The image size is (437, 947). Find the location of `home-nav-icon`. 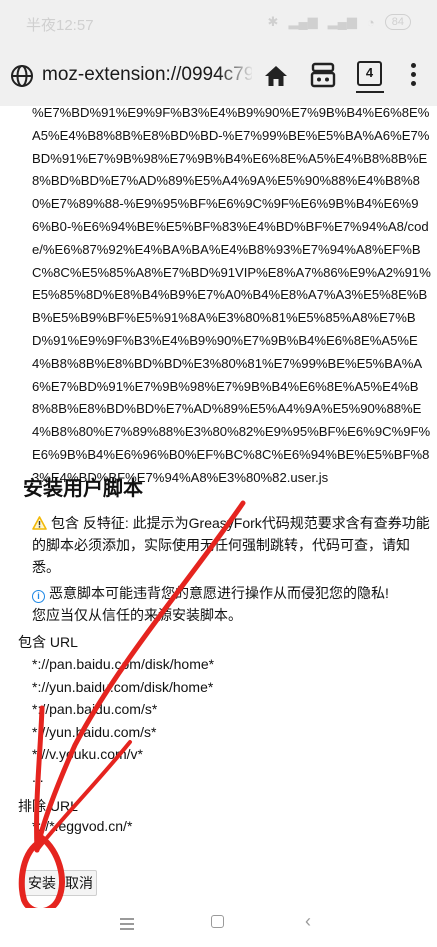

home-nav-icon is located at coordinates (217, 921).